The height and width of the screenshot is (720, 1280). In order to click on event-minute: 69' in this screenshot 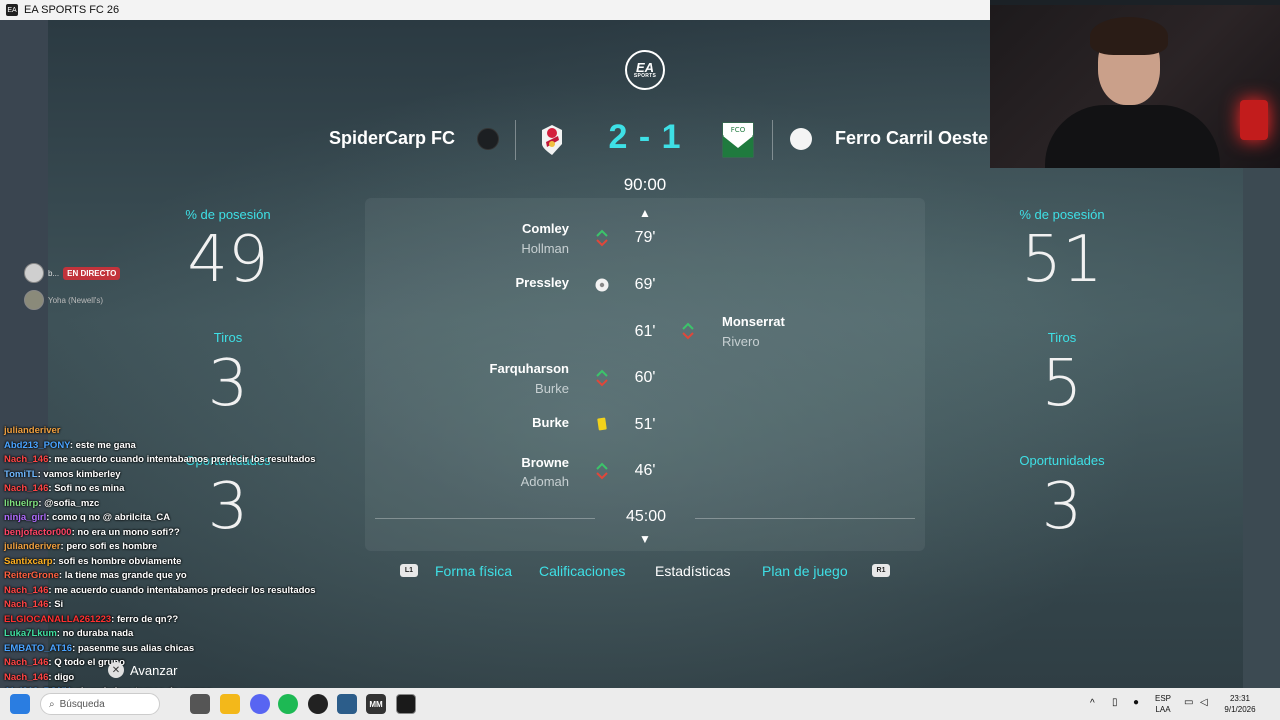, I will do `click(645, 284)`.